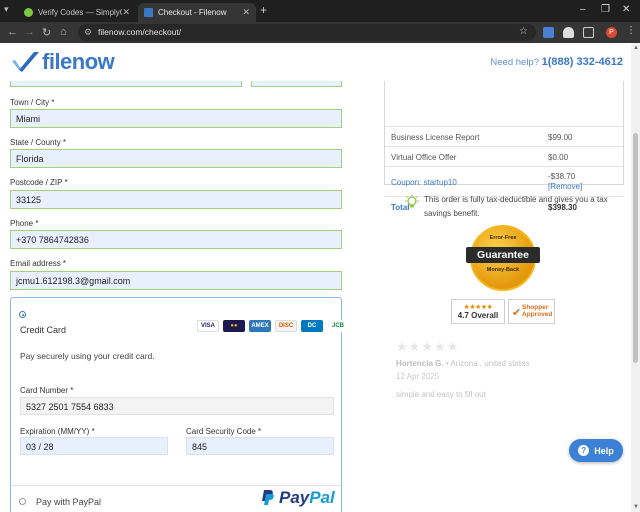 This screenshot has width=640, height=512. I want to click on address2-field-partial, so click(296, 84).